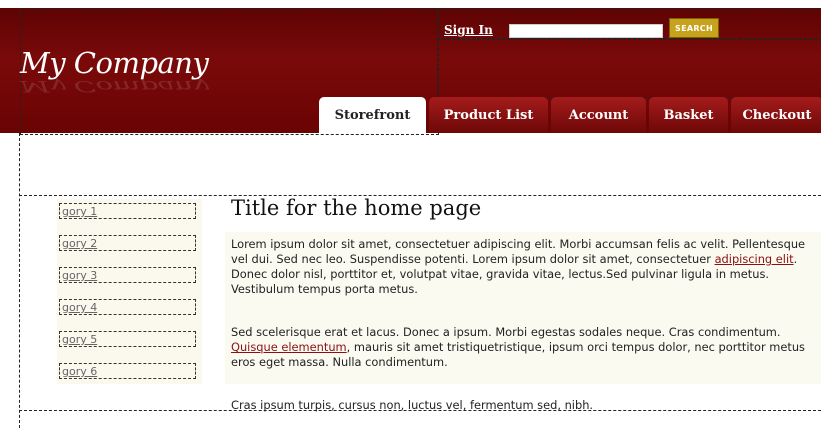 Image resolution: width=821 pixels, height=428 pixels. Describe the element at coordinates (410, 4) in the screenshot. I see `header-top-band` at that location.